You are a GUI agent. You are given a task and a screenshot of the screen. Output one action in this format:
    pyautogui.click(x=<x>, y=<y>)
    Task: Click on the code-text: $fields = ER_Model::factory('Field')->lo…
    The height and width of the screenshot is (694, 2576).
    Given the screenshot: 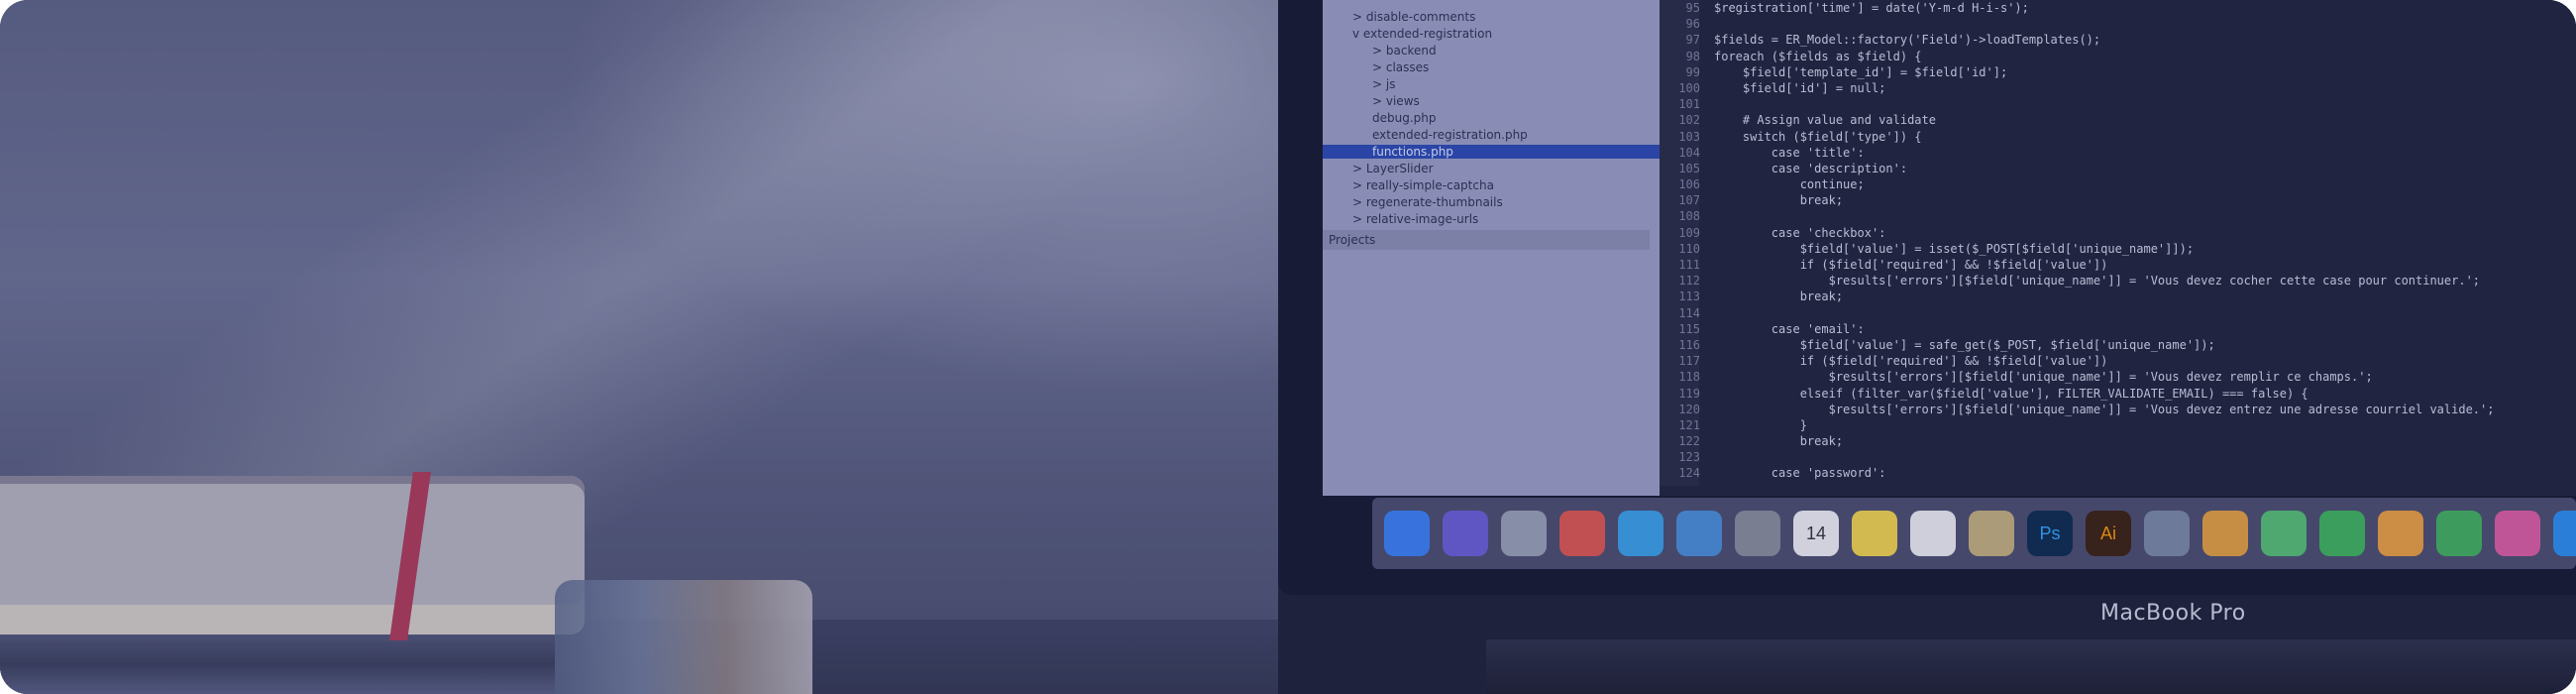 What is the action you would take?
    pyautogui.click(x=1908, y=40)
    